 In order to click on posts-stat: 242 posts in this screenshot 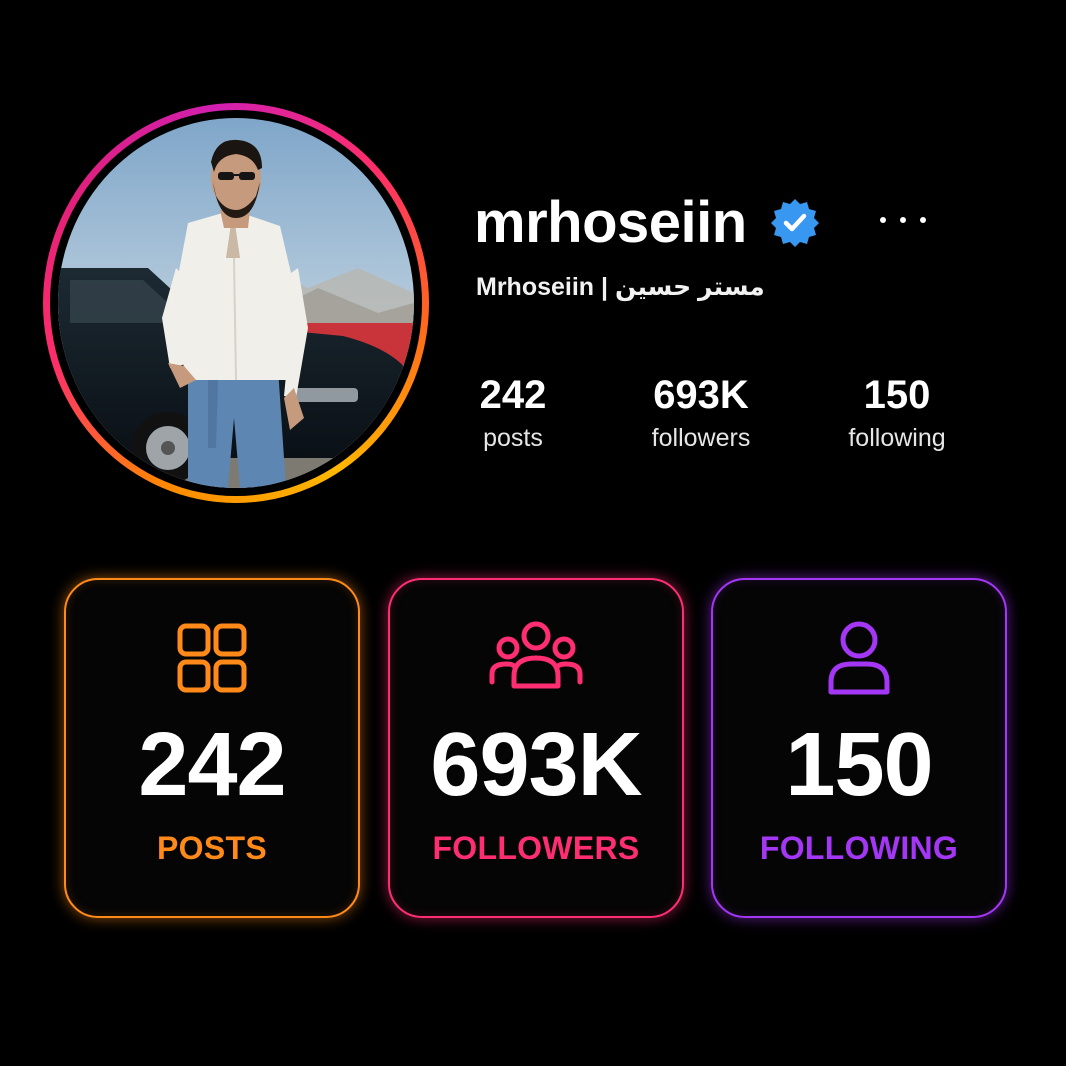, I will do `click(513, 412)`.